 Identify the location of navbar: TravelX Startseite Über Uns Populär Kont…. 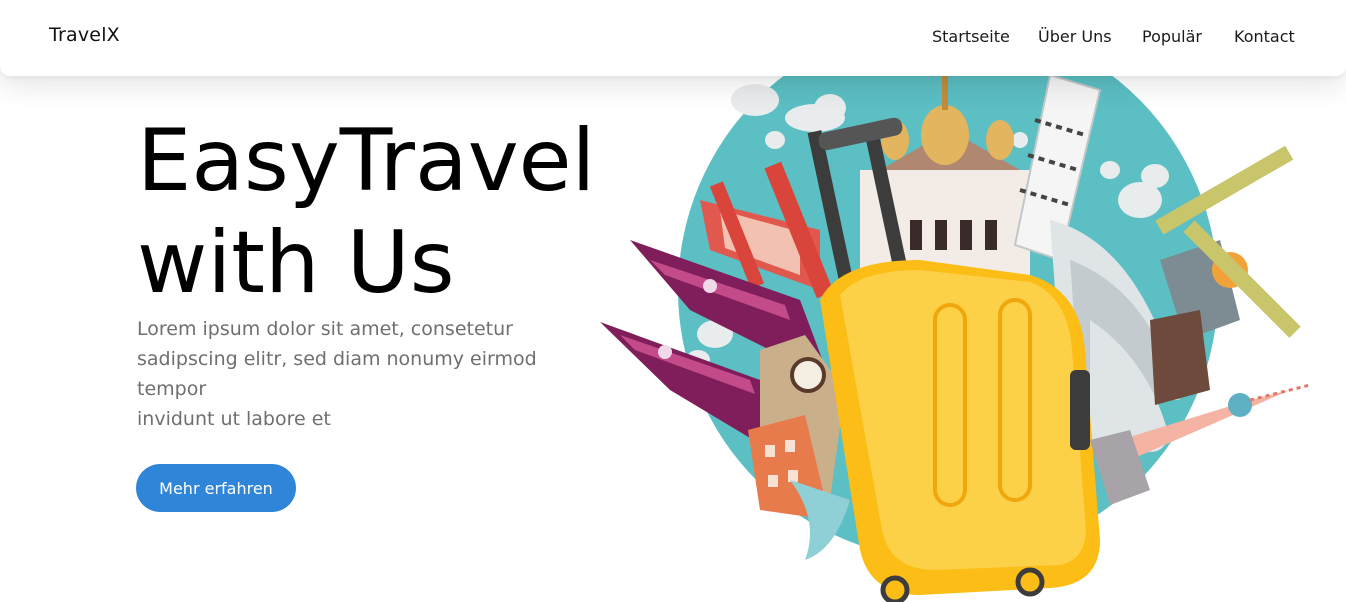
(673, 38).